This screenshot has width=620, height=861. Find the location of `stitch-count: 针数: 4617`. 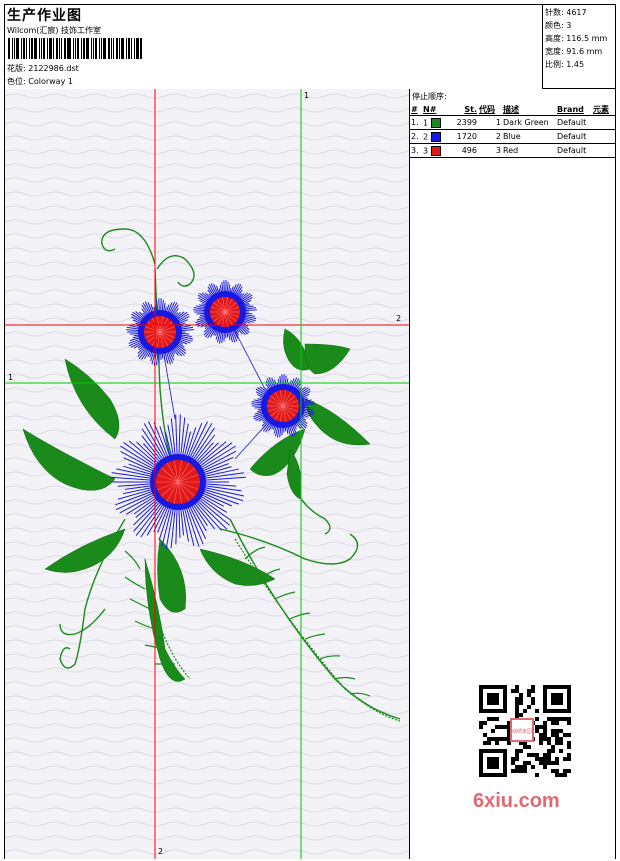

stitch-count: 针数: 4617 is located at coordinates (566, 12).